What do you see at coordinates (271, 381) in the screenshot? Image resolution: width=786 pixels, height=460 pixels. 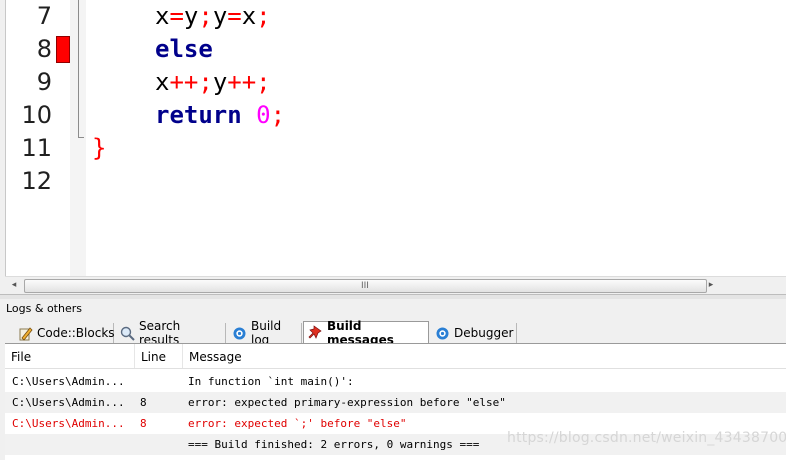 I see `cell-message: In function `int main()':` at bounding box center [271, 381].